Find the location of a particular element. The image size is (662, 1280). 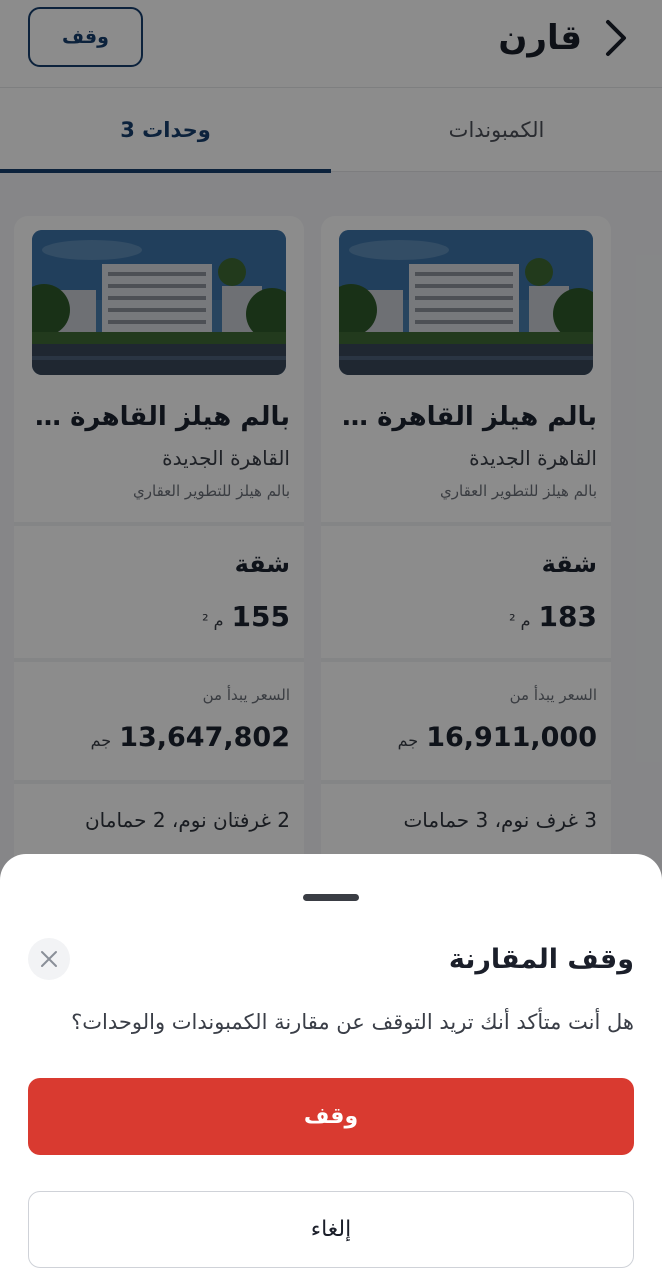

dialog-title: وقف المقارنة is located at coordinates (541, 959).